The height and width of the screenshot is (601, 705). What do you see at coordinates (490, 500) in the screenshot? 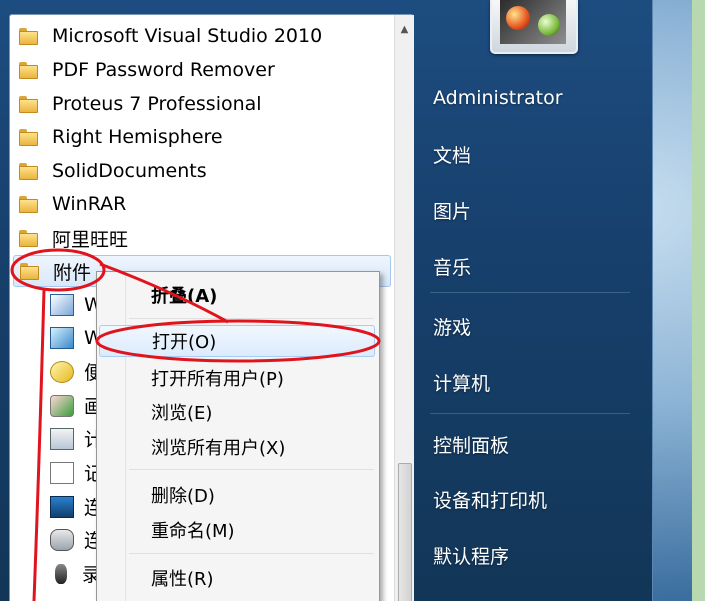
I see `right-item-label: 设备和打印机` at bounding box center [490, 500].